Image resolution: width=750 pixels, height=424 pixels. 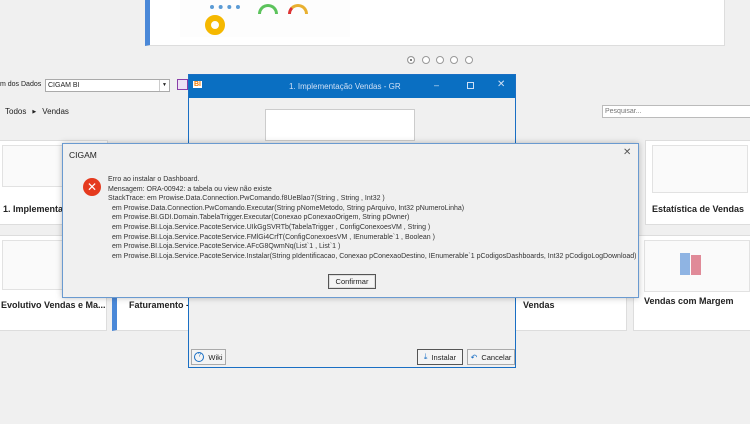 I want to click on card-title: Vendas, so click(x=539, y=305).